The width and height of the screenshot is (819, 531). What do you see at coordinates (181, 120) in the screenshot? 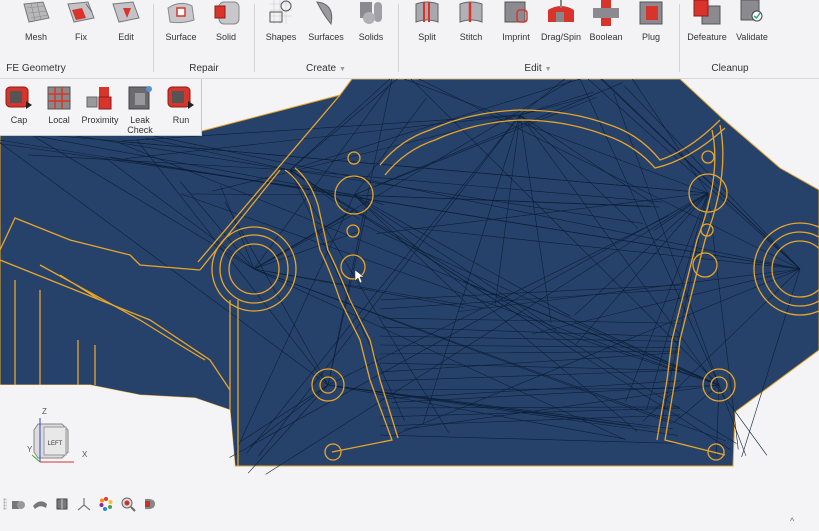
I see `run-label: Run` at bounding box center [181, 120].